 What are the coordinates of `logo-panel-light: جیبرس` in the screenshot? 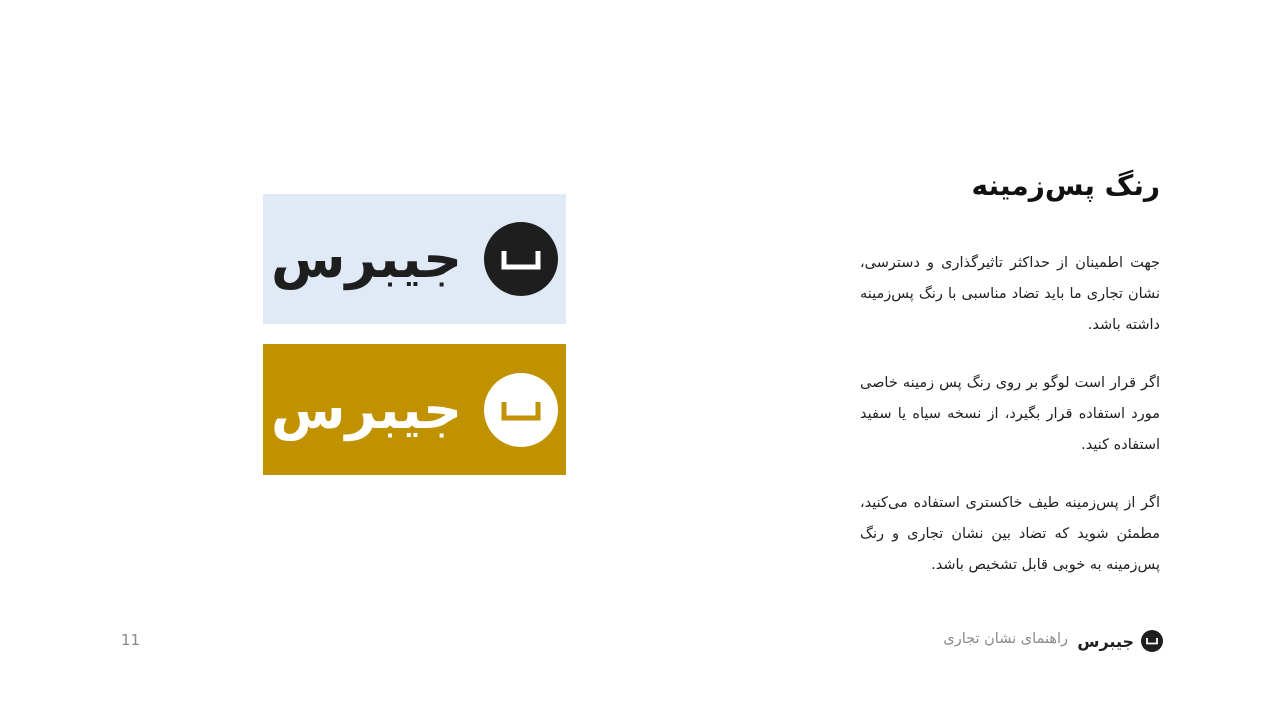 It's located at (414, 259).